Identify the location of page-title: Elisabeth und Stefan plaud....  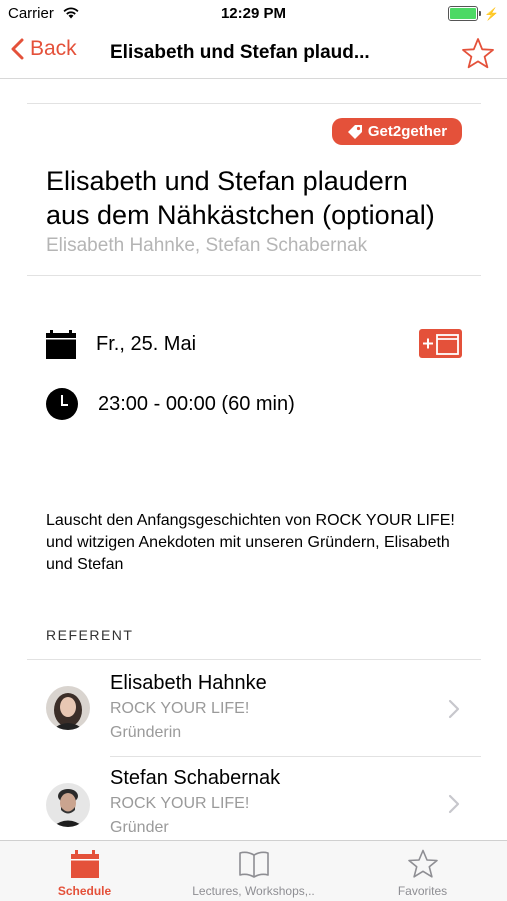
(240, 52).